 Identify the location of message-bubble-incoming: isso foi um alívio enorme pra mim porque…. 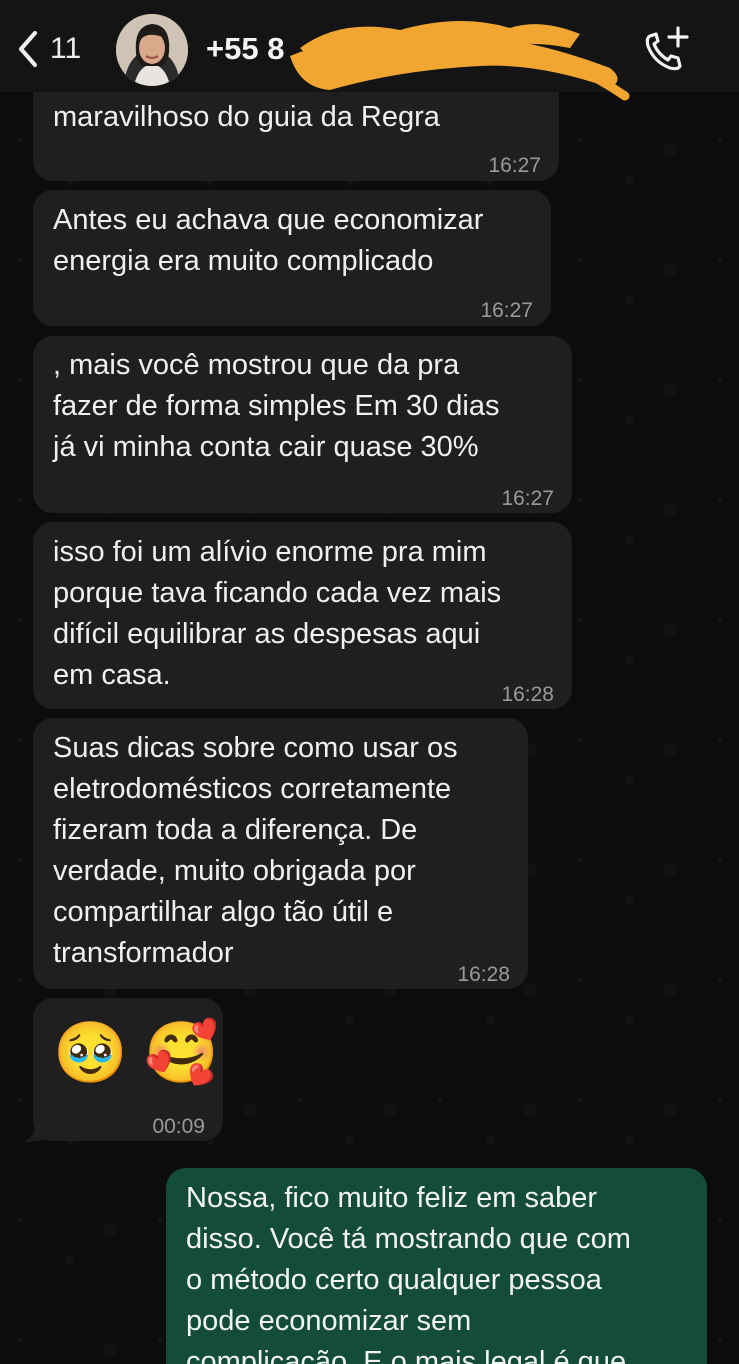
(302, 615).